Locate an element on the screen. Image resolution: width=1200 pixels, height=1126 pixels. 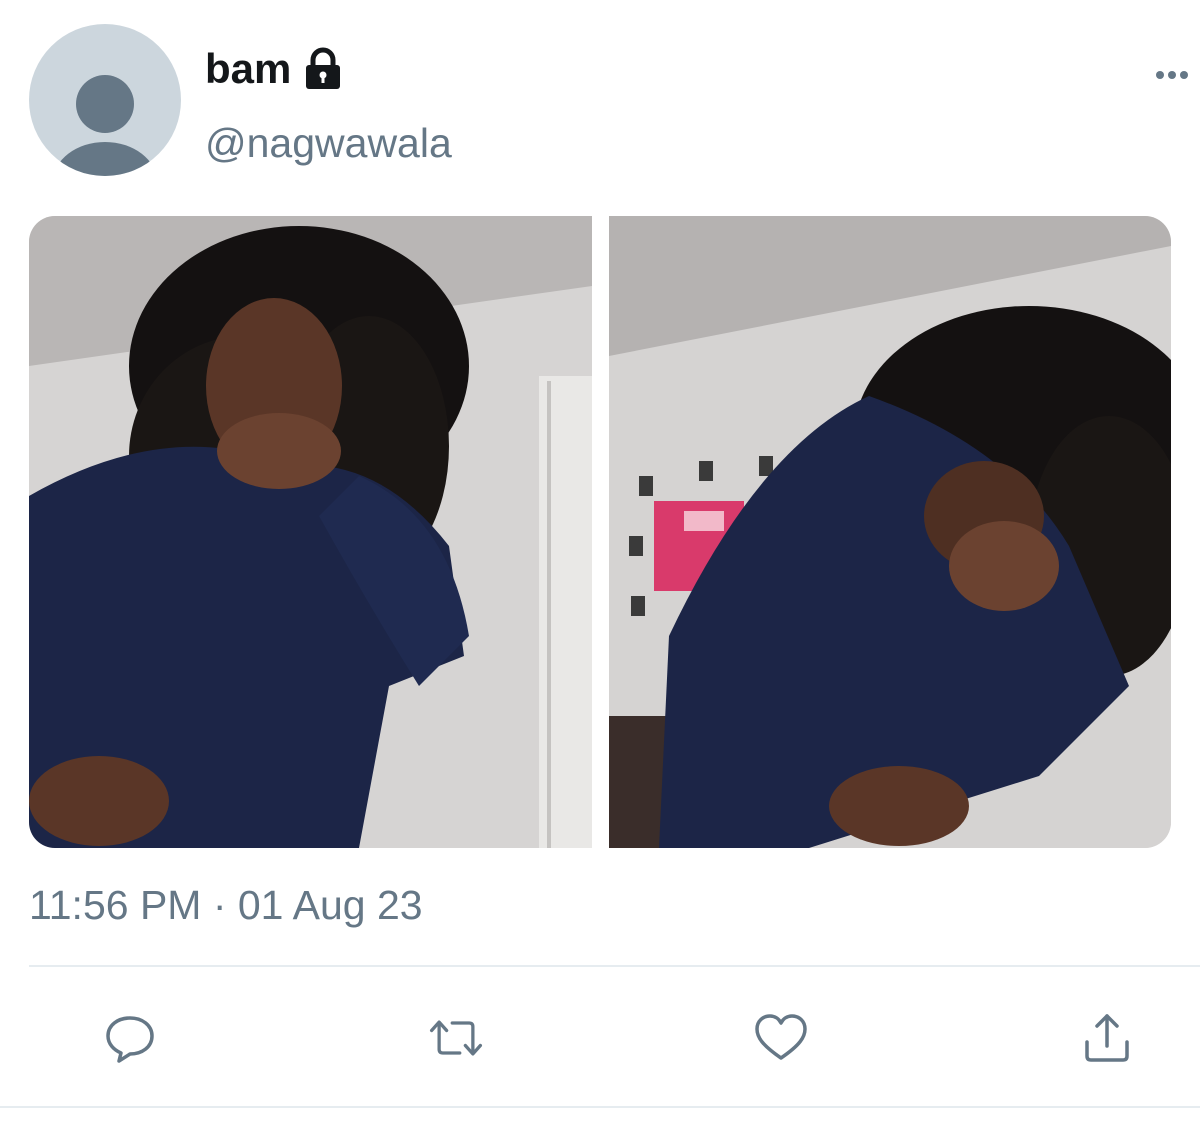
retweet-icon is located at coordinates (456, 1038).